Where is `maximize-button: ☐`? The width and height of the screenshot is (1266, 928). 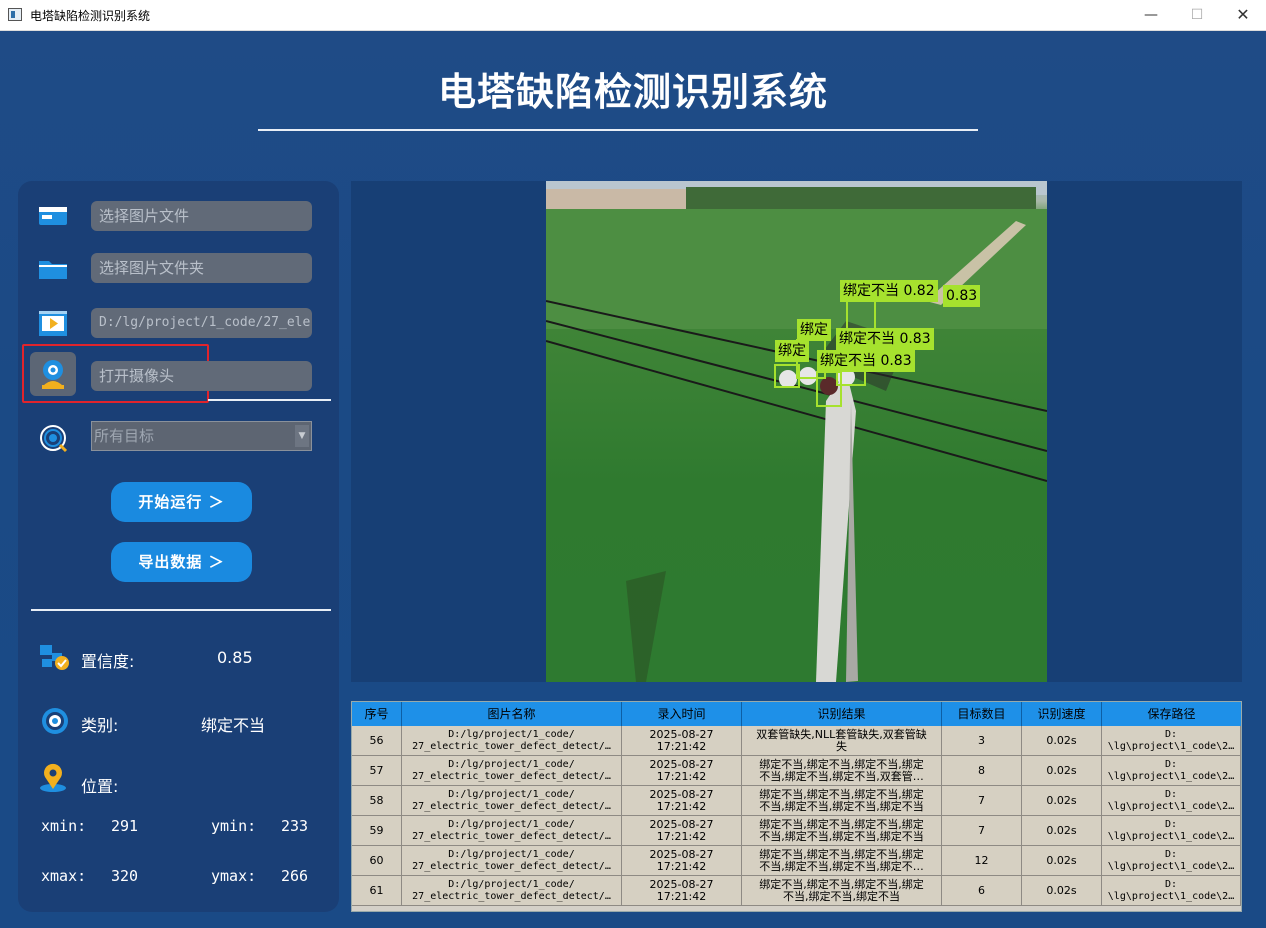 maximize-button: ☐ is located at coordinates (1197, 15).